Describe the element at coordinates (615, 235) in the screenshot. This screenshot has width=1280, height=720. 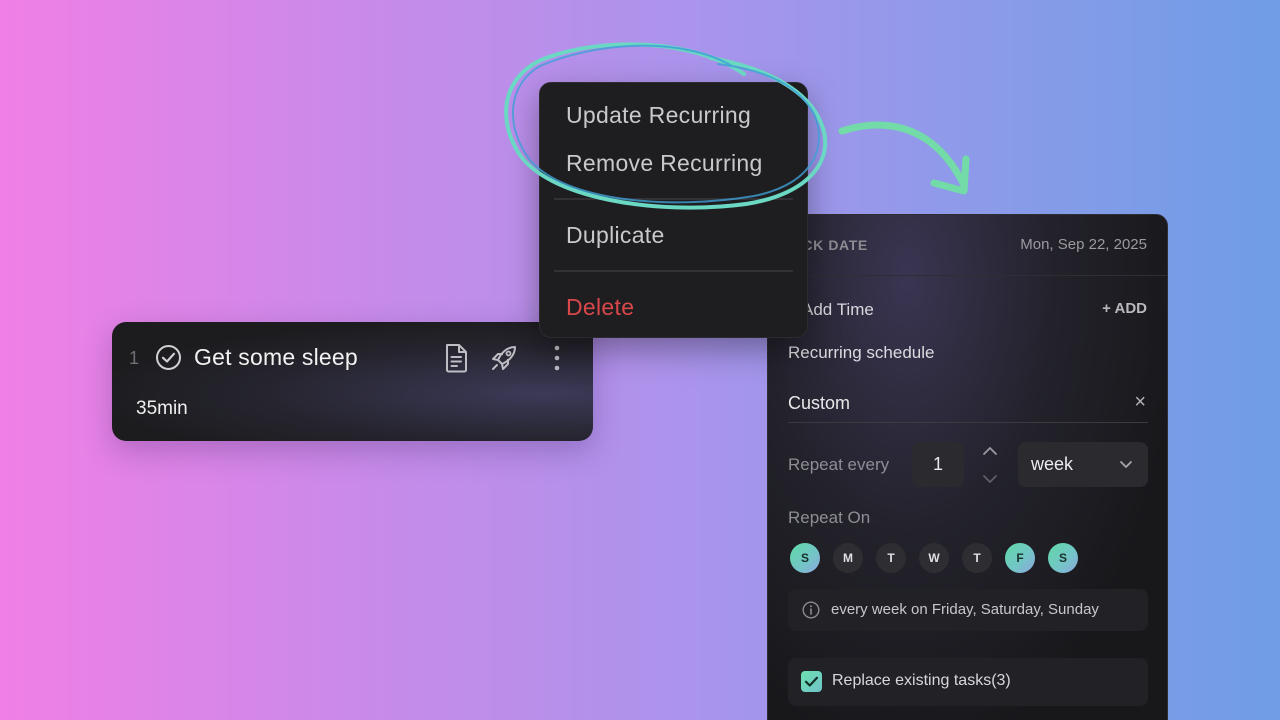
I see `menu-item-duplicate: Duplicate` at that location.